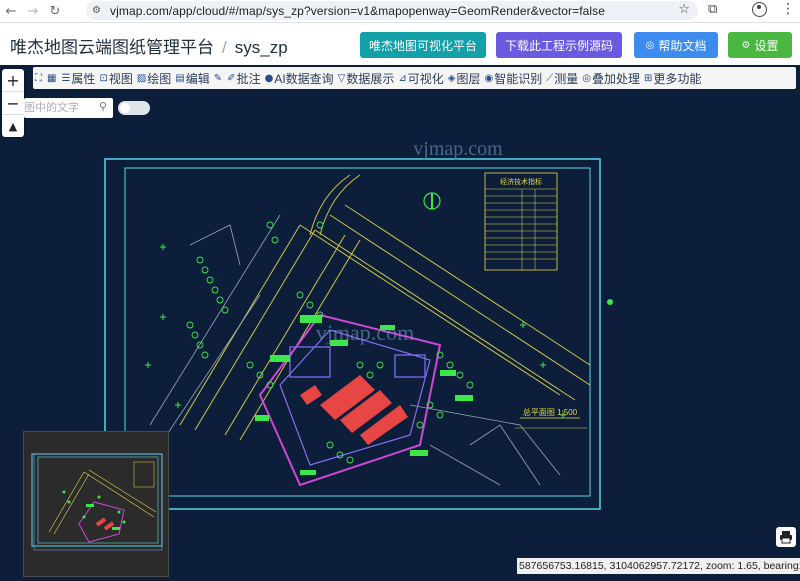 The height and width of the screenshot is (581, 800). I want to click on search-icon: ⚲, so click(103, 106).